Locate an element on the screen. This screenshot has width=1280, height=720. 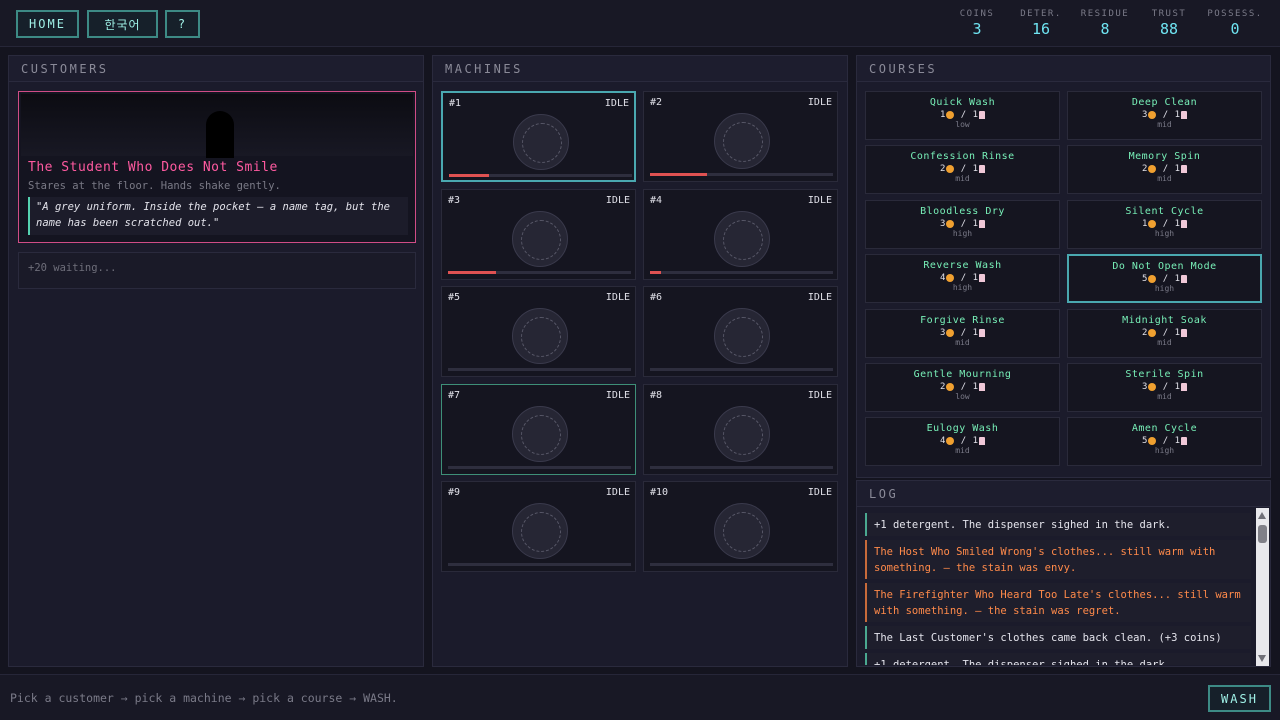
machine-progress-fill is located at coordinates (655, 272).